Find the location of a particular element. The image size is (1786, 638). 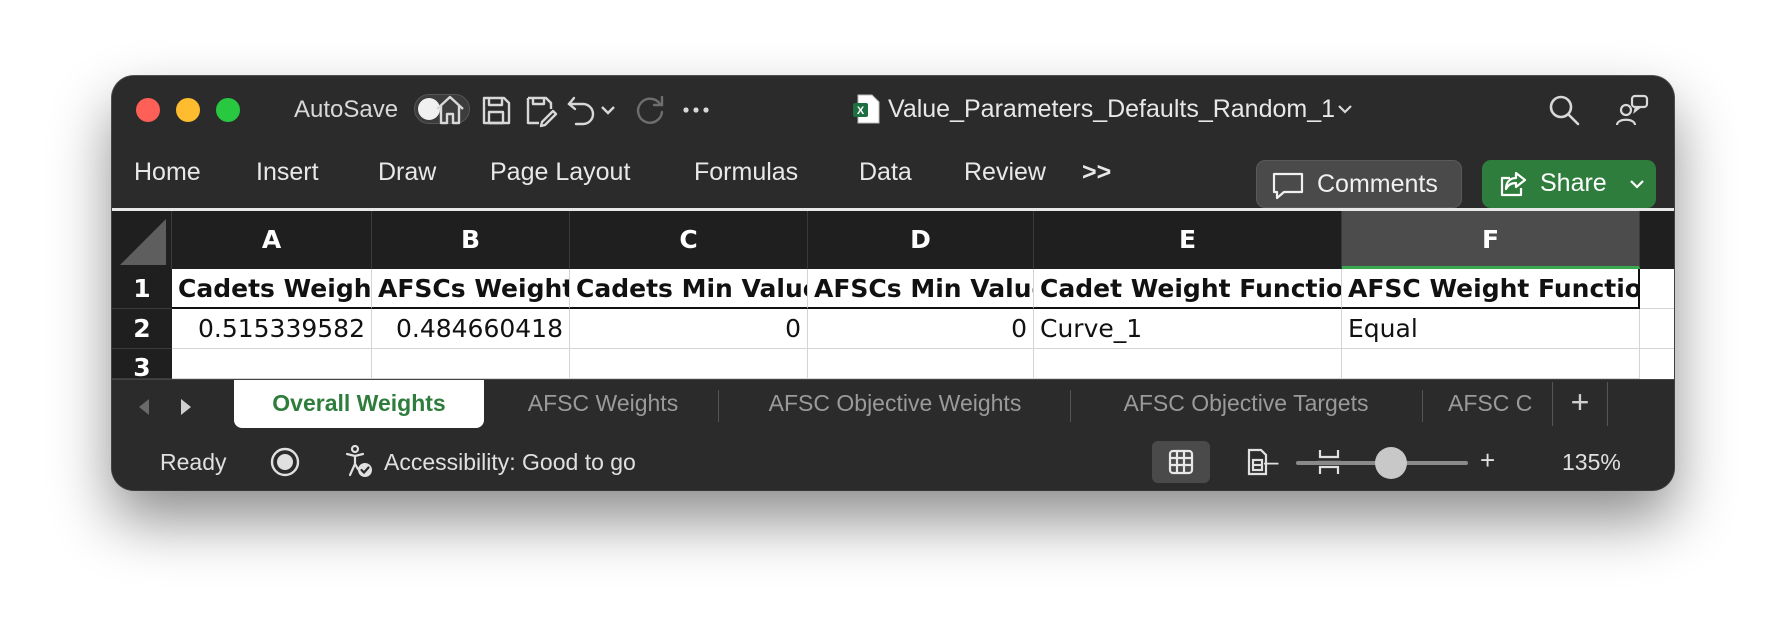

tab-formulas: Formulas is located at coordinates (746, 172).